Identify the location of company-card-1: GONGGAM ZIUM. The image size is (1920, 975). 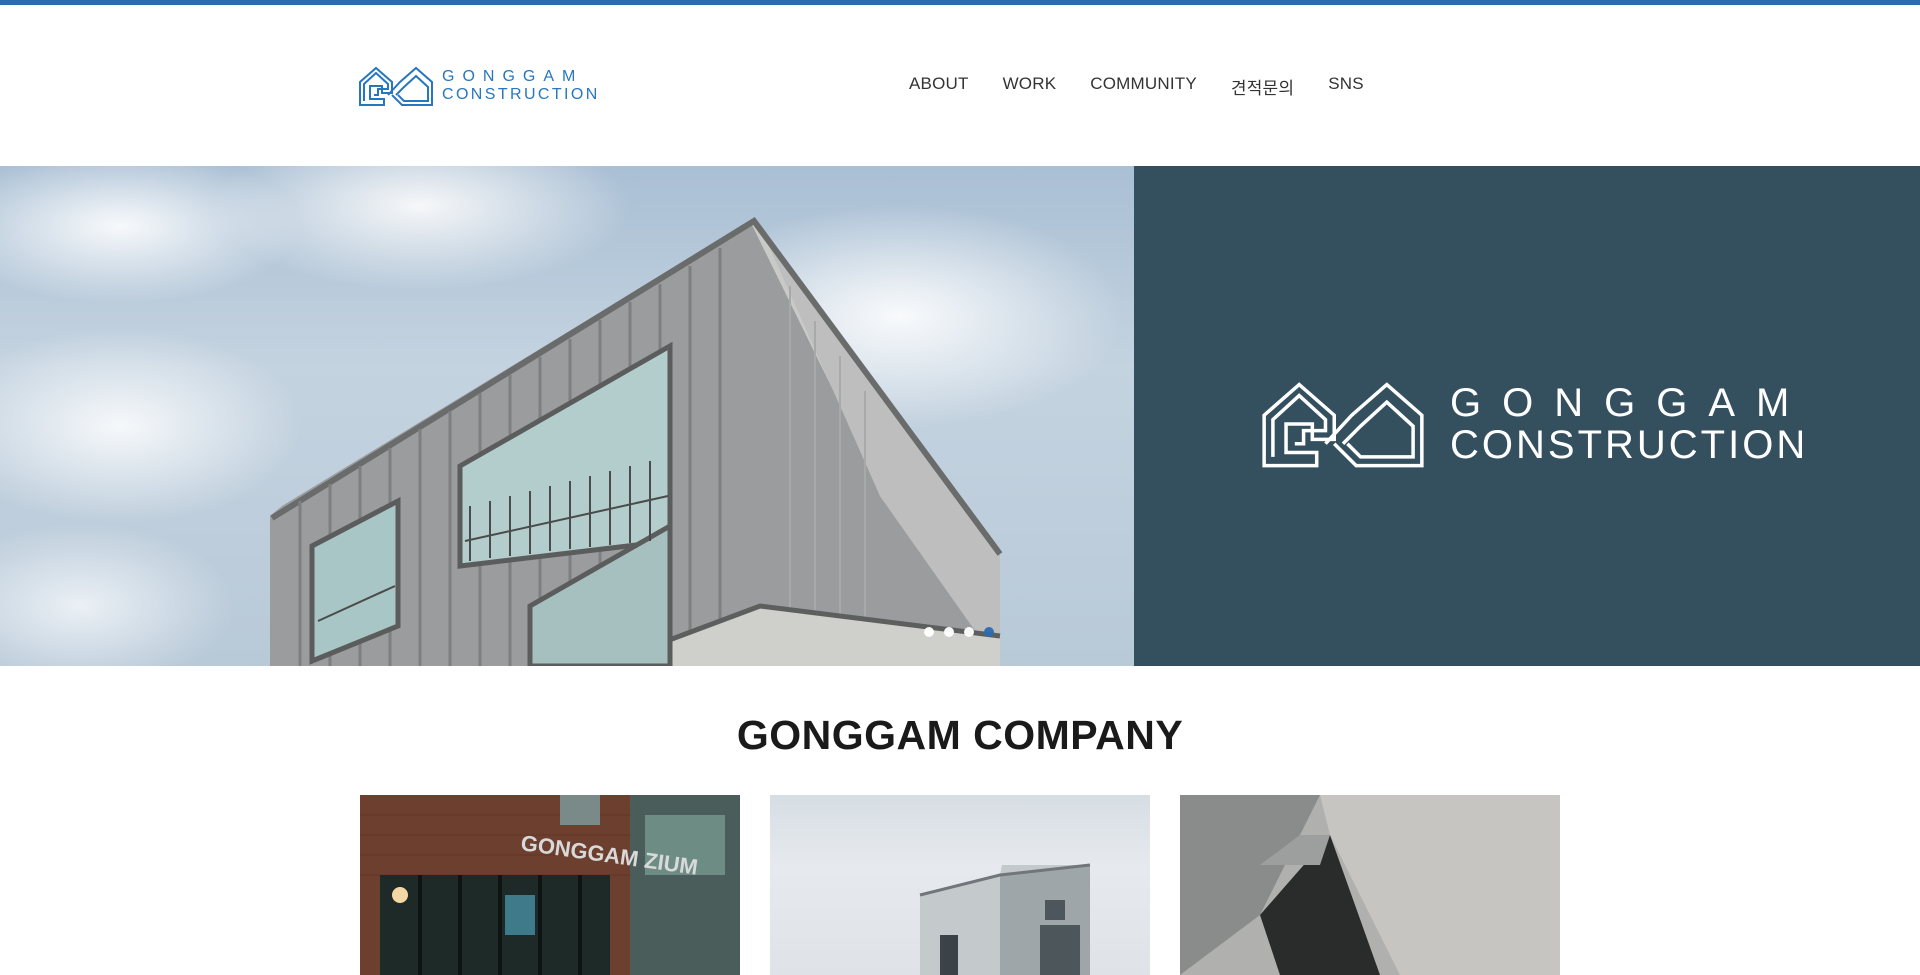
(550, 885).